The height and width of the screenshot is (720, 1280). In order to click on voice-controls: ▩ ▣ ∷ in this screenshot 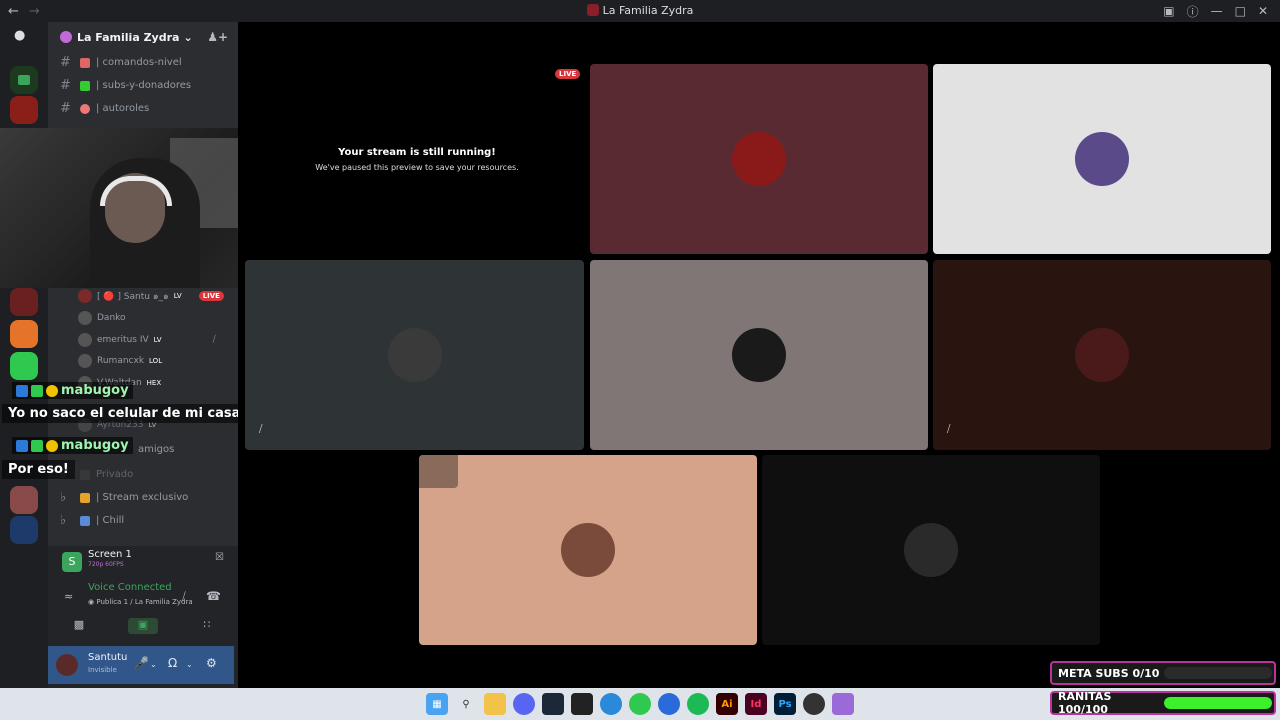, I will do `click(143, 626)`.